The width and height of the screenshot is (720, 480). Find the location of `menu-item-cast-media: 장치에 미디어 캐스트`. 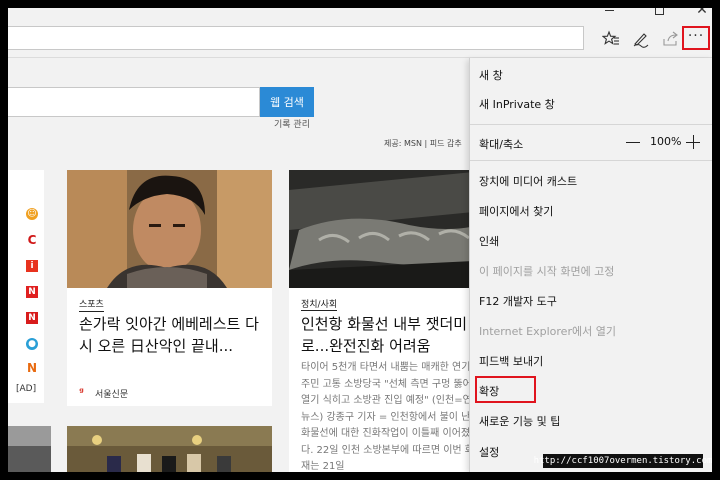

menu-item-cast-media: 장치에 미디어 캐스트 is located at coordinates (528, 181).